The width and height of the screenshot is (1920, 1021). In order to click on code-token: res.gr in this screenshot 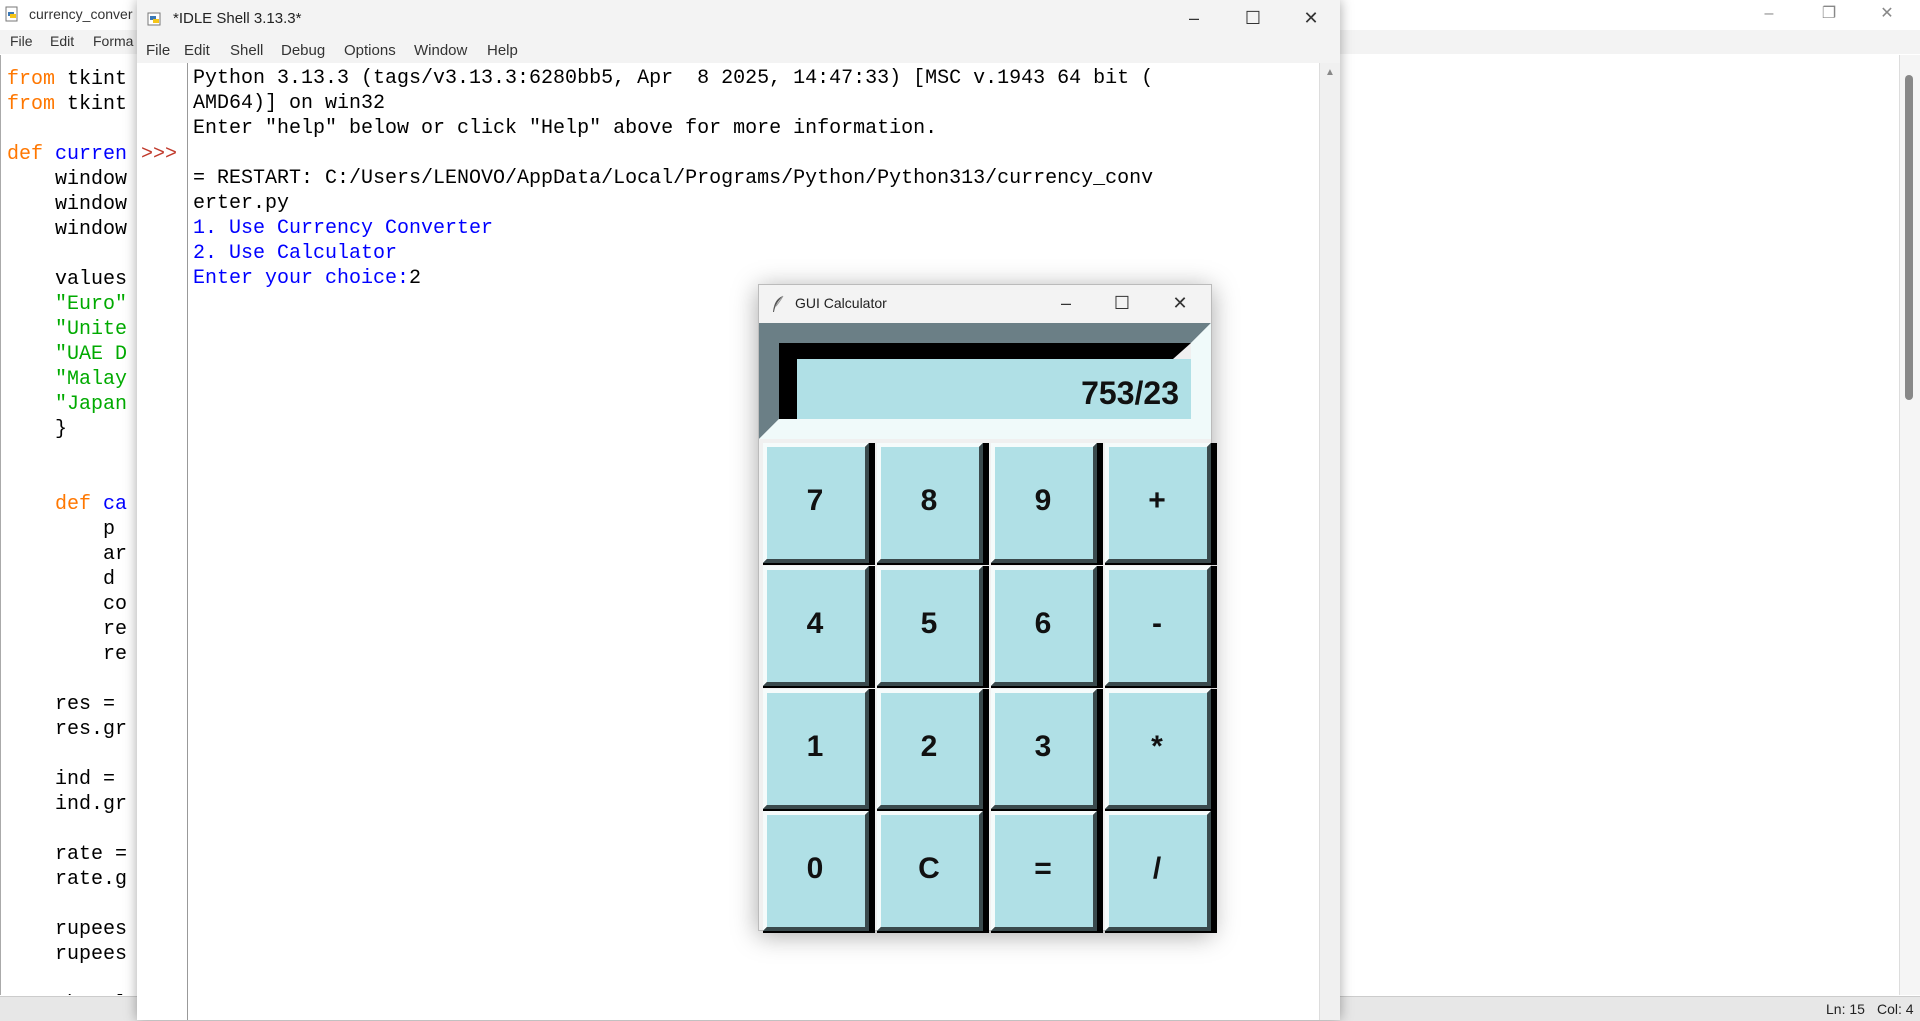, I will do `click(67, 729)`.